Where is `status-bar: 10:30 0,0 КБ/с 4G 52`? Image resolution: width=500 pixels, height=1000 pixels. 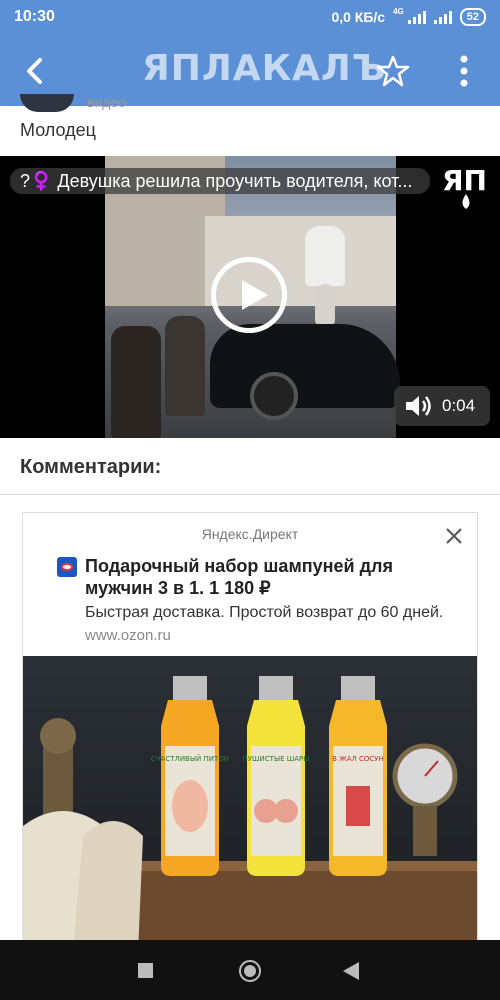 status-bar: 10:30 0,0 КБ/с 4G 52 is located at coordinates (250, 17).